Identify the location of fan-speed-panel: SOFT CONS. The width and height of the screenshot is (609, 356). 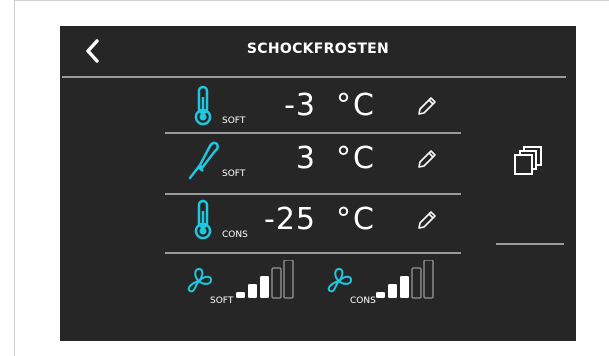
(324, 285).